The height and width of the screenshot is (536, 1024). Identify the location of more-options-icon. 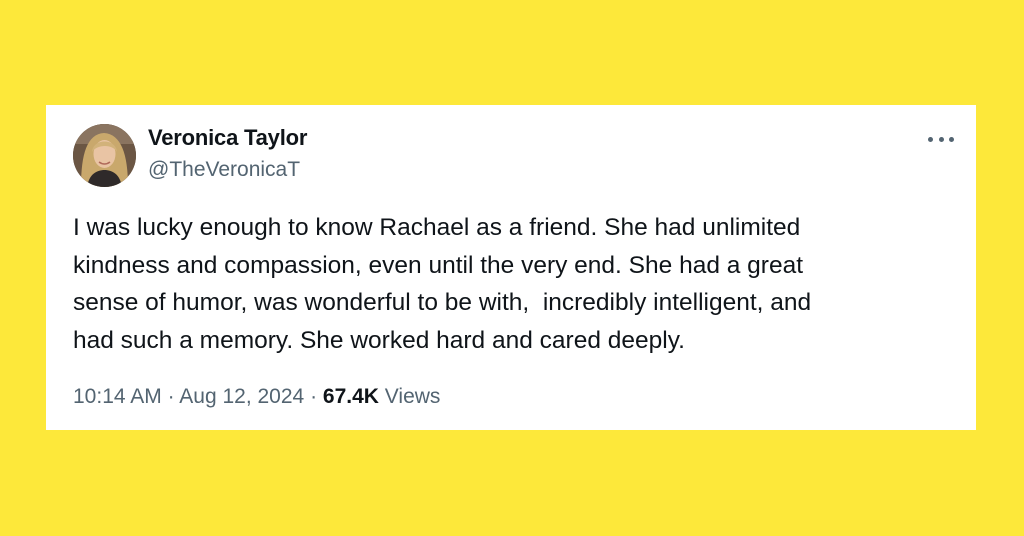
(941, 139).